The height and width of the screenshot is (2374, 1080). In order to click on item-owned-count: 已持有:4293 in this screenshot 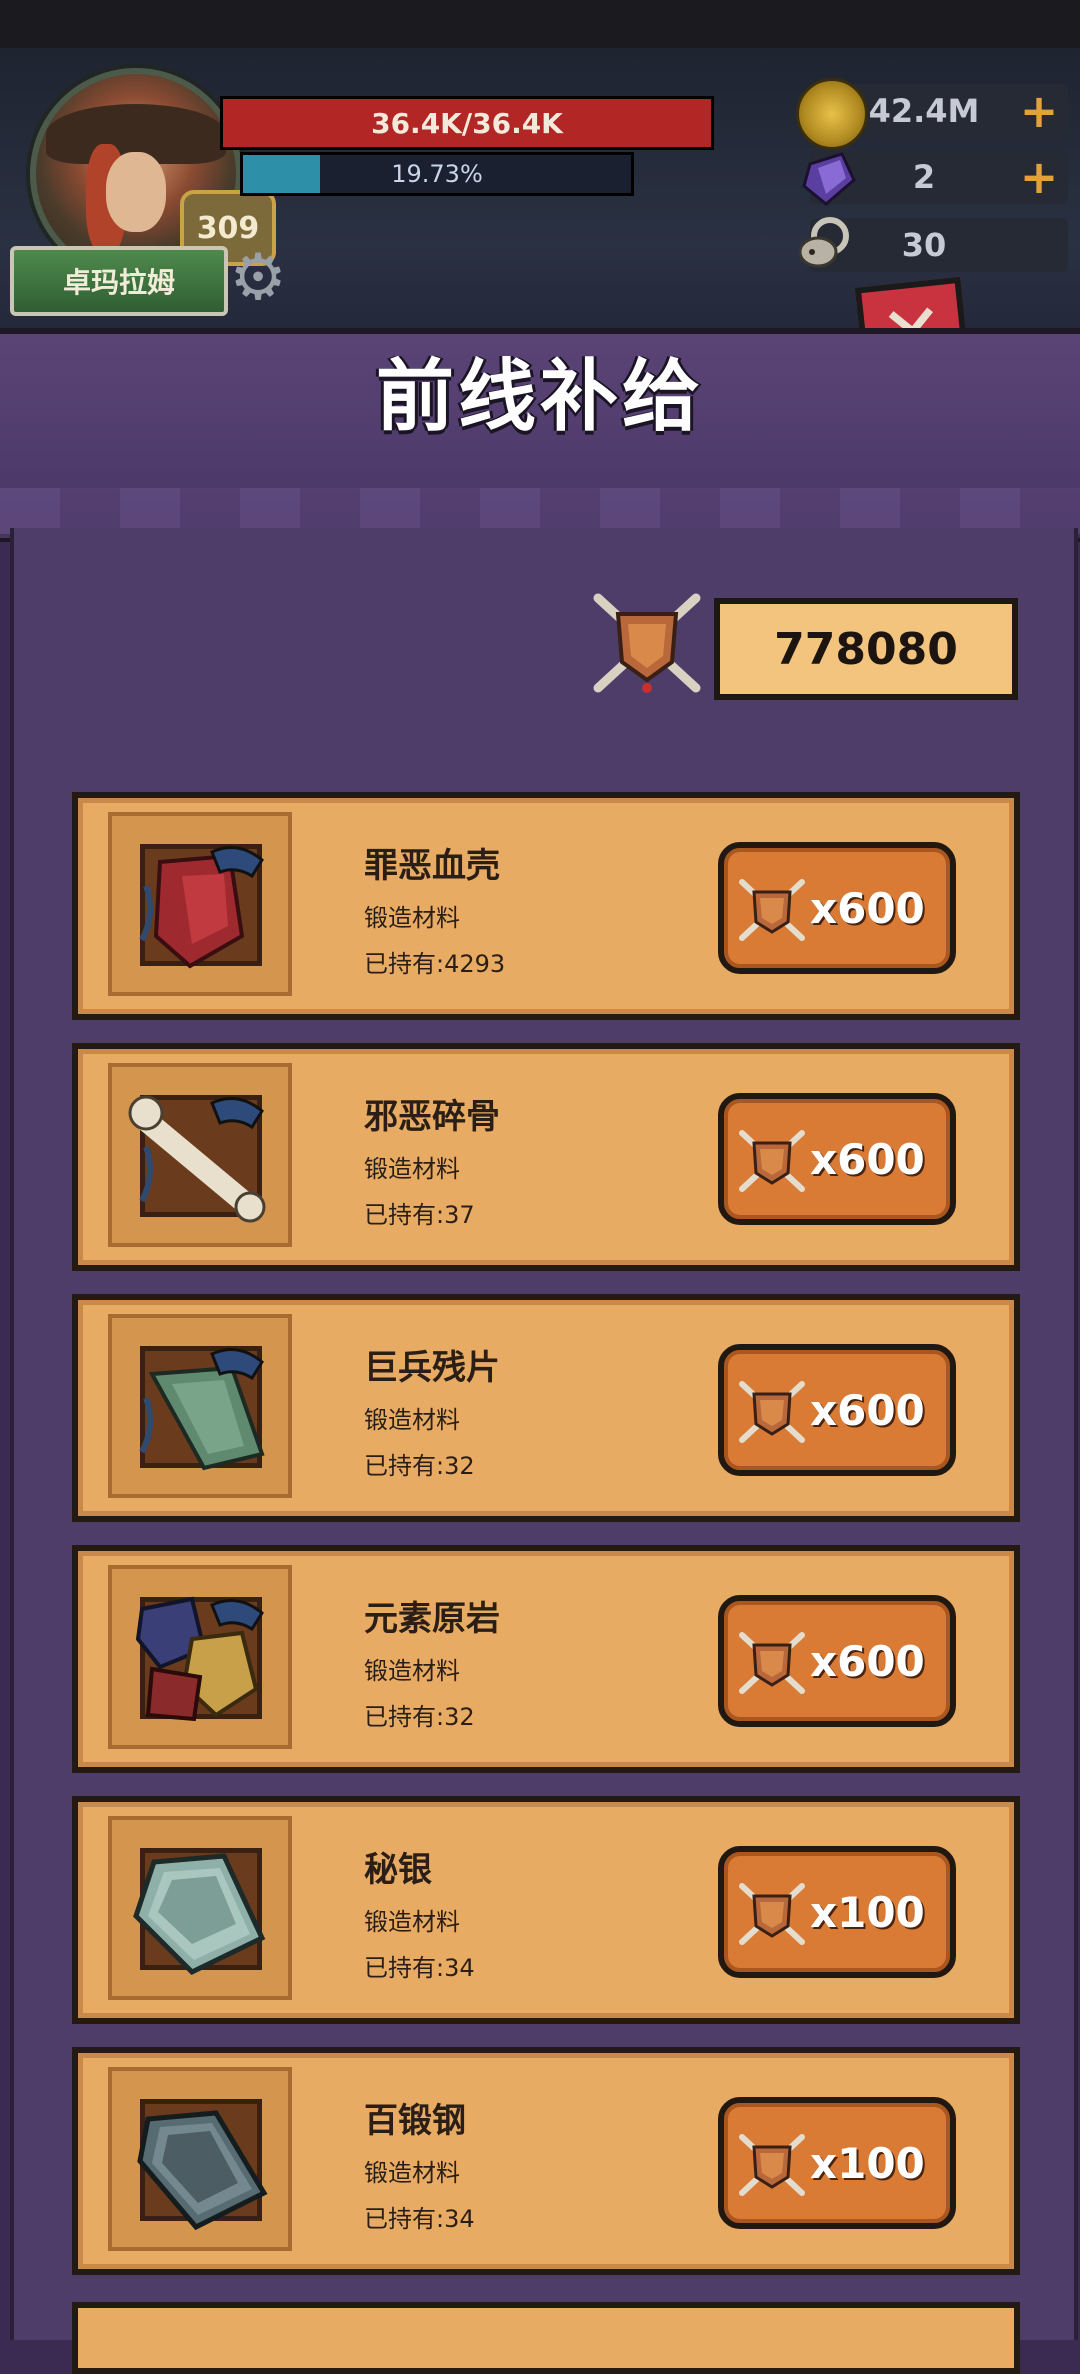, I will do `click(435, 964)`.